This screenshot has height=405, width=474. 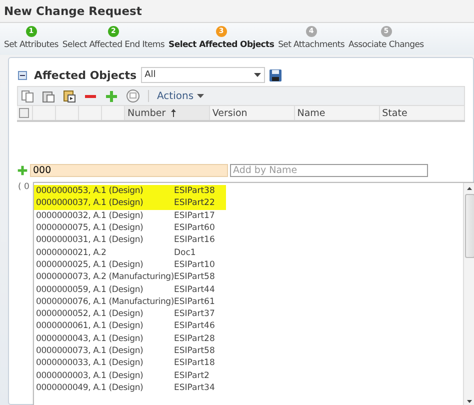 I want to click on scroll-thumb, so click(x=469, y=226).